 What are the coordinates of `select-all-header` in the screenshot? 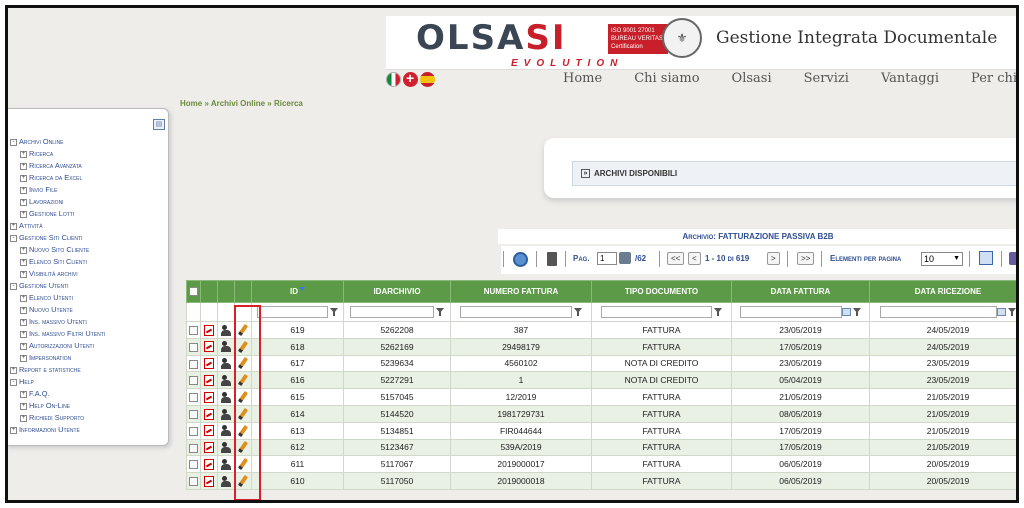 It's located at (193, 291).